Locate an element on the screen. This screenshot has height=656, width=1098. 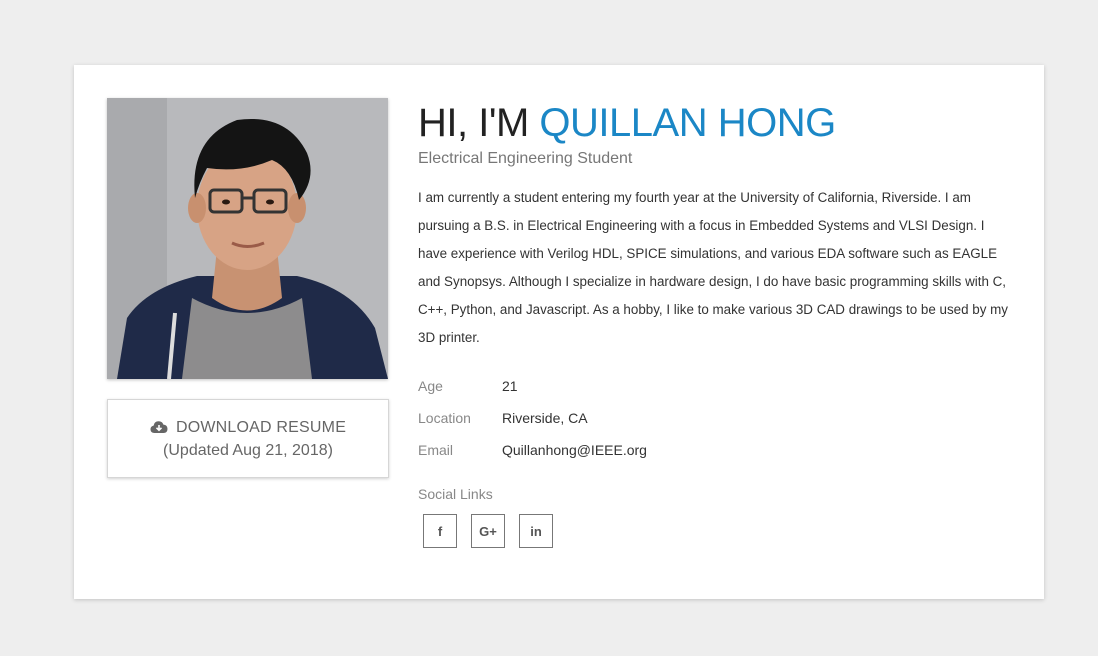
info-row-age: Age 21 is located at coordinates (718, 386).